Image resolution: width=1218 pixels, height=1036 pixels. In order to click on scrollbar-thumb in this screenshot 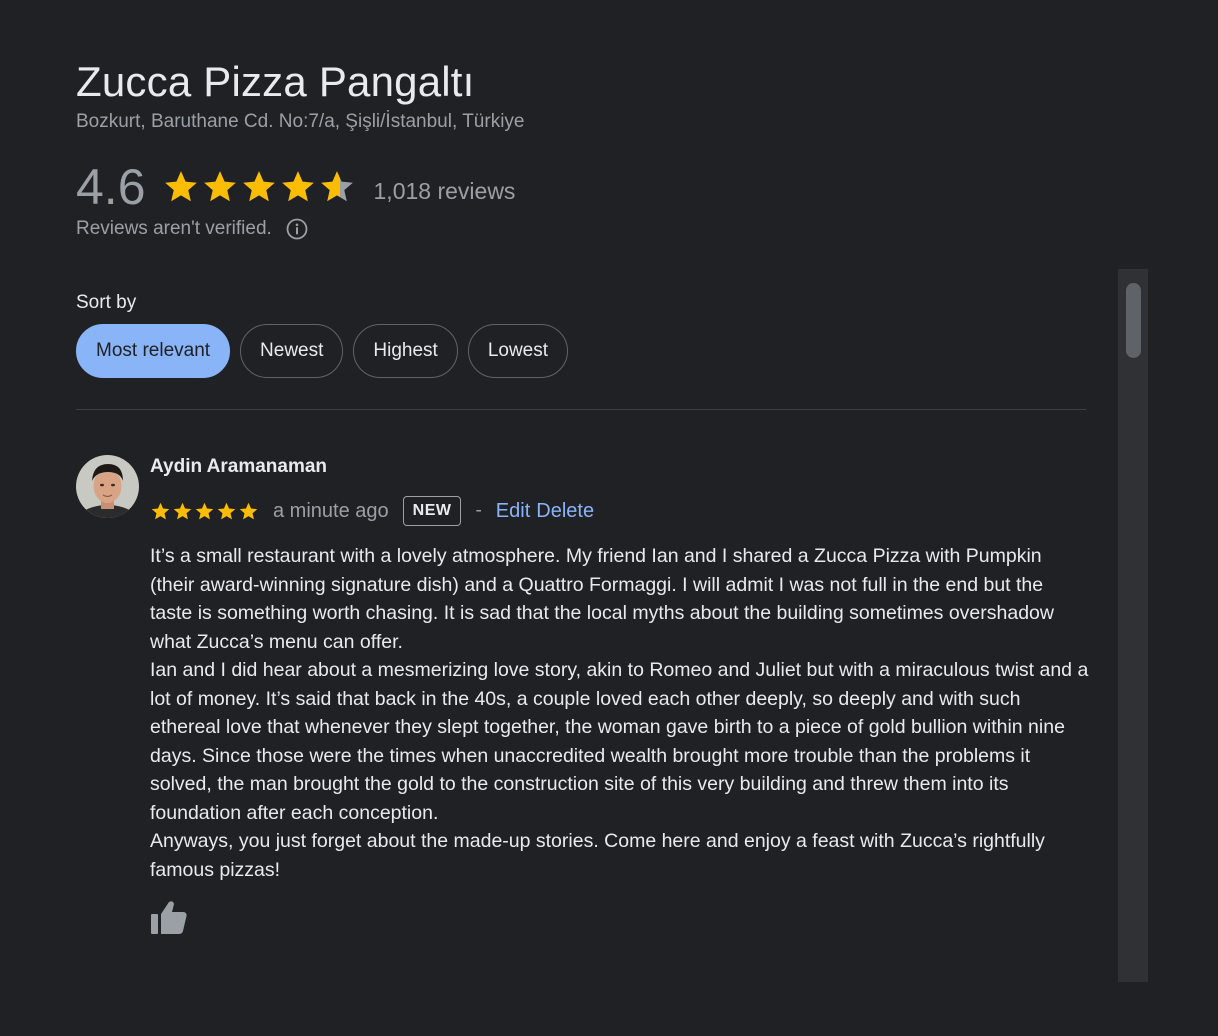, I will do `click(1133, 320)`.